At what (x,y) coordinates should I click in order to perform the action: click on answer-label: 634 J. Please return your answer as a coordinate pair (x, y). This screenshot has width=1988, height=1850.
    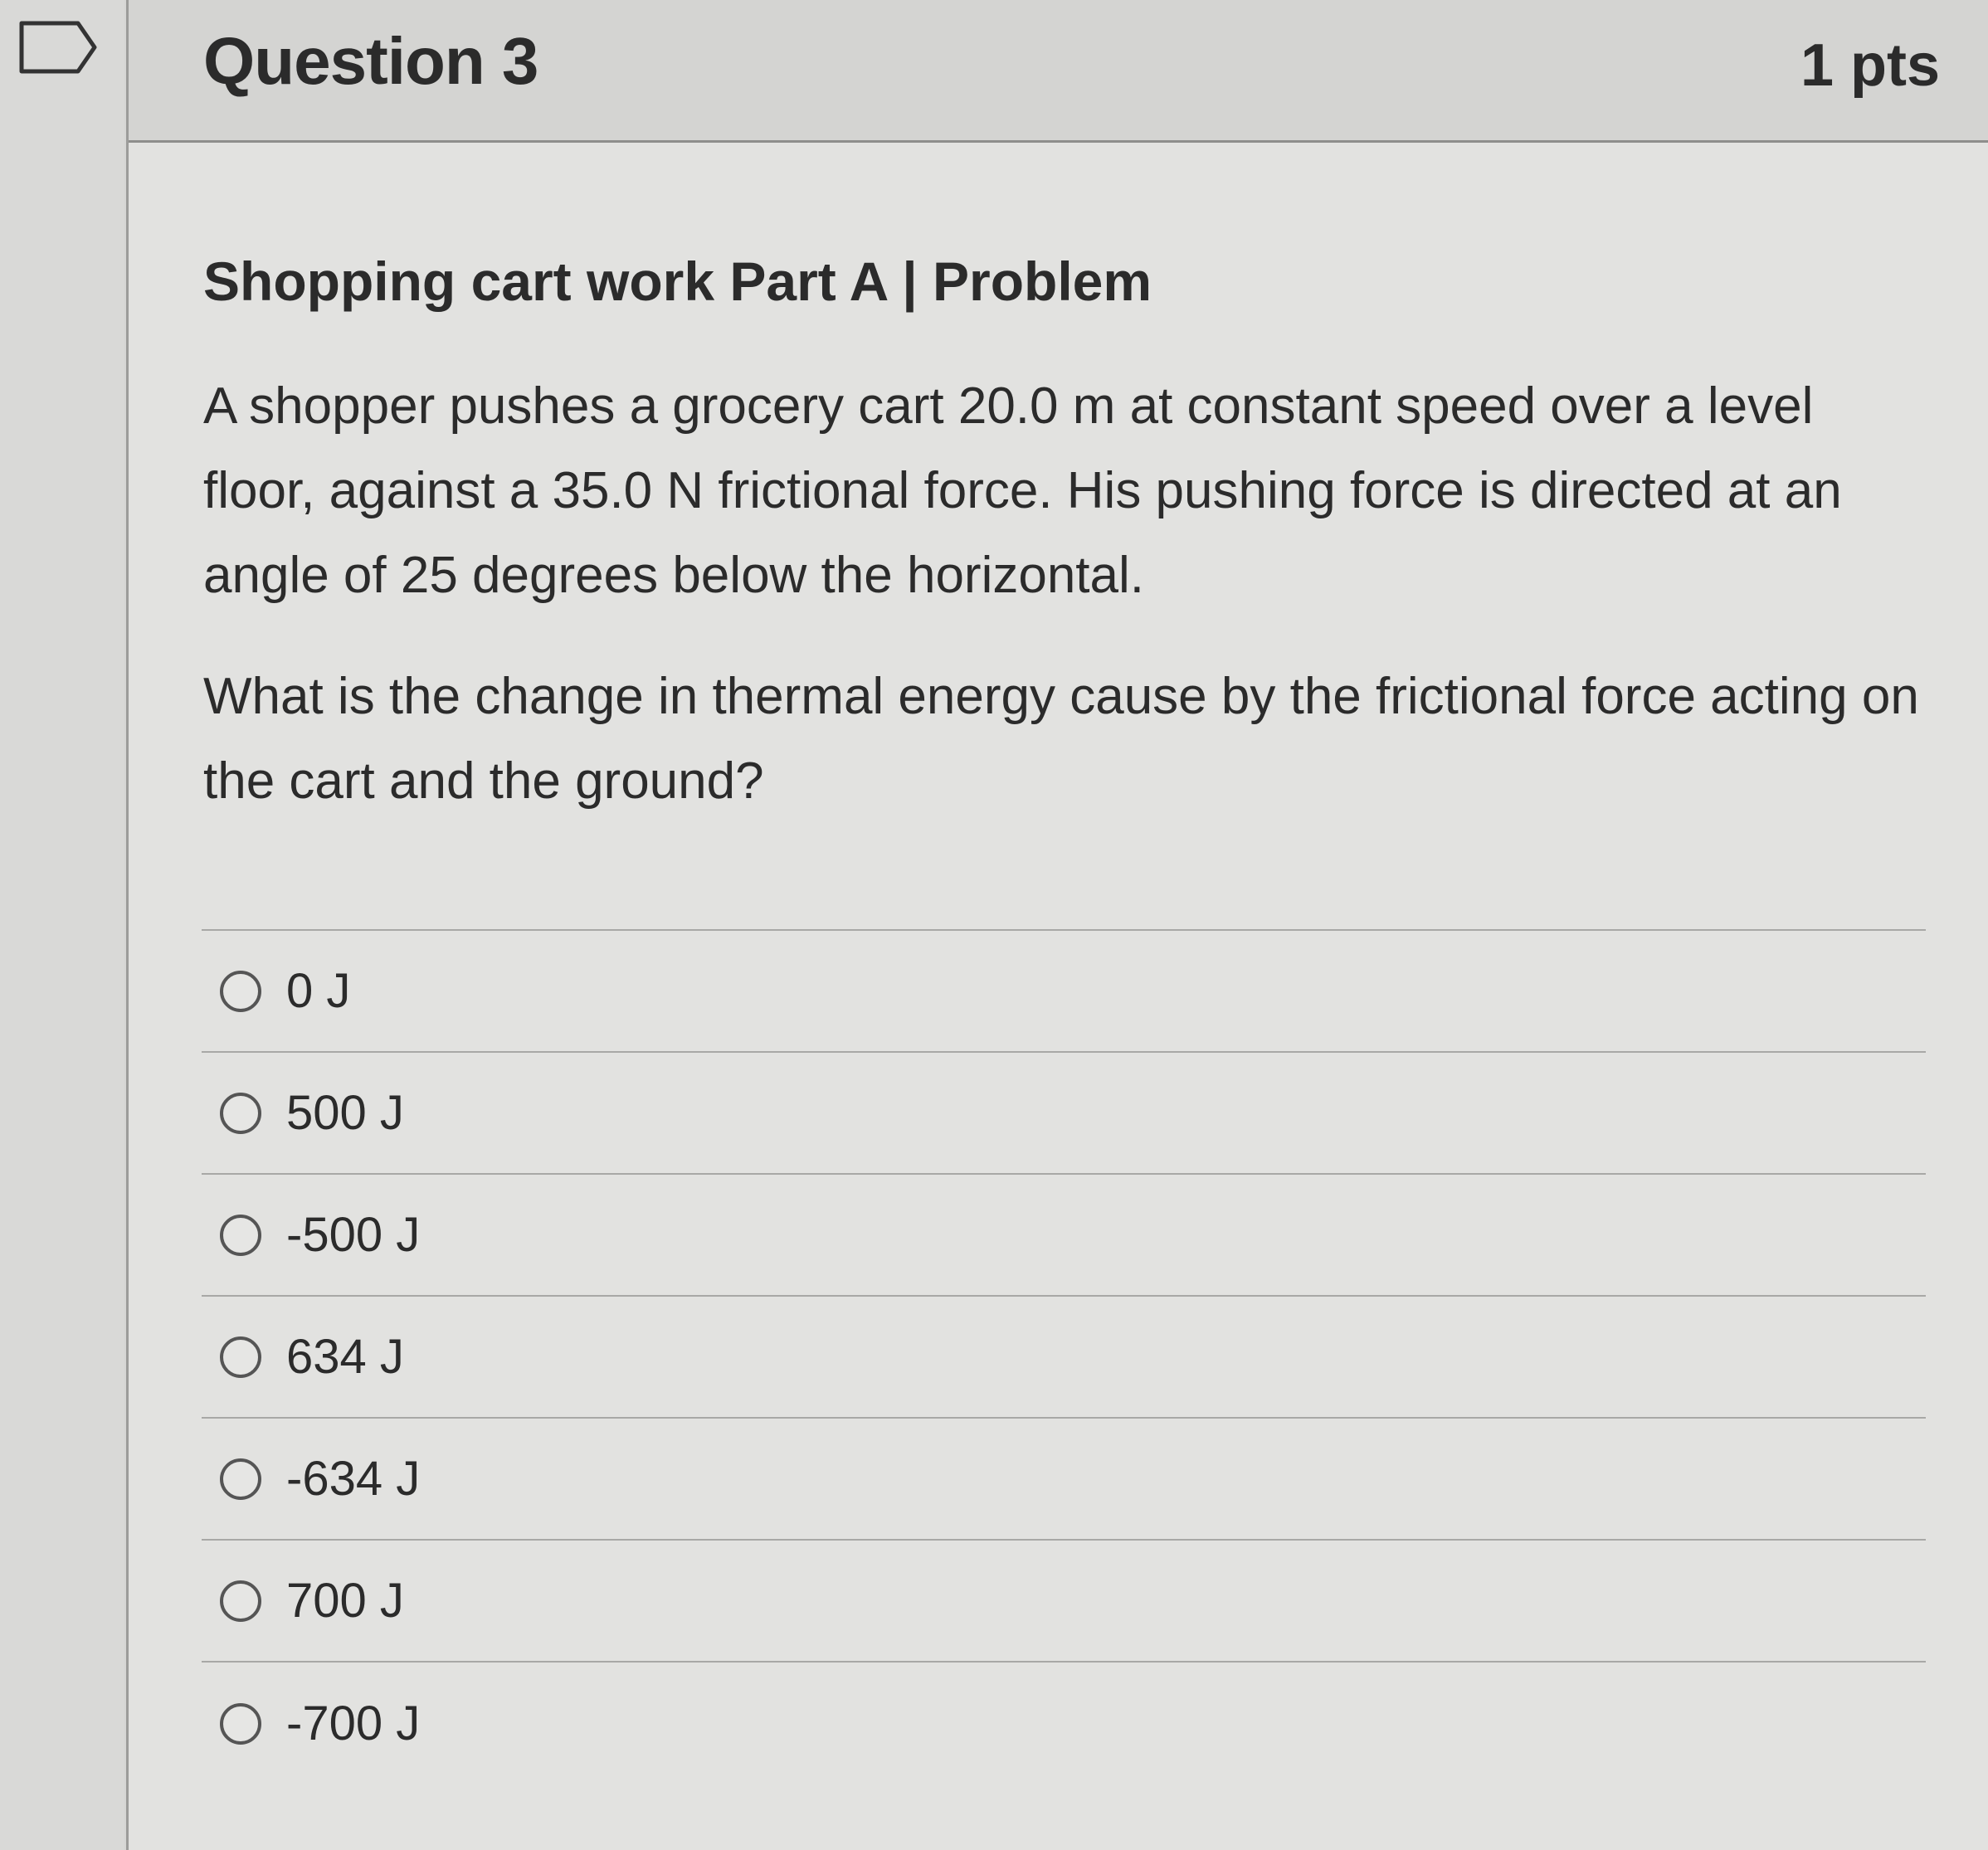
    Looking at the image, I should click on (345, 1357).